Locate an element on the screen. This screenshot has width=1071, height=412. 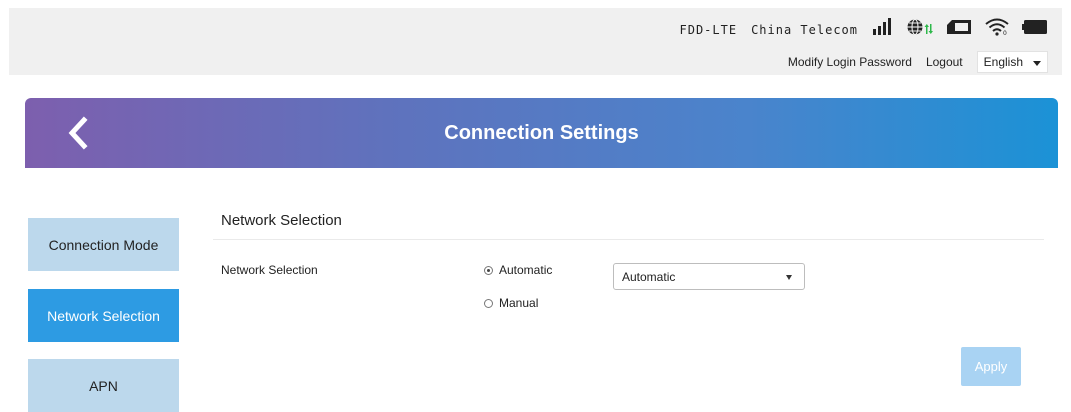
logout-link: Logout is located at coordinates (944, 62).